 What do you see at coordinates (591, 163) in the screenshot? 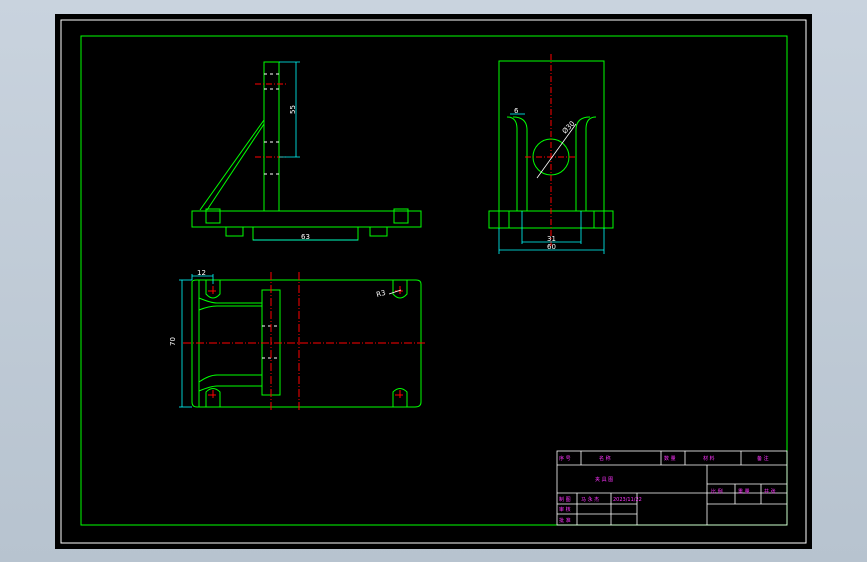
I see `side-right-rib` at bounding box center [591, 163].